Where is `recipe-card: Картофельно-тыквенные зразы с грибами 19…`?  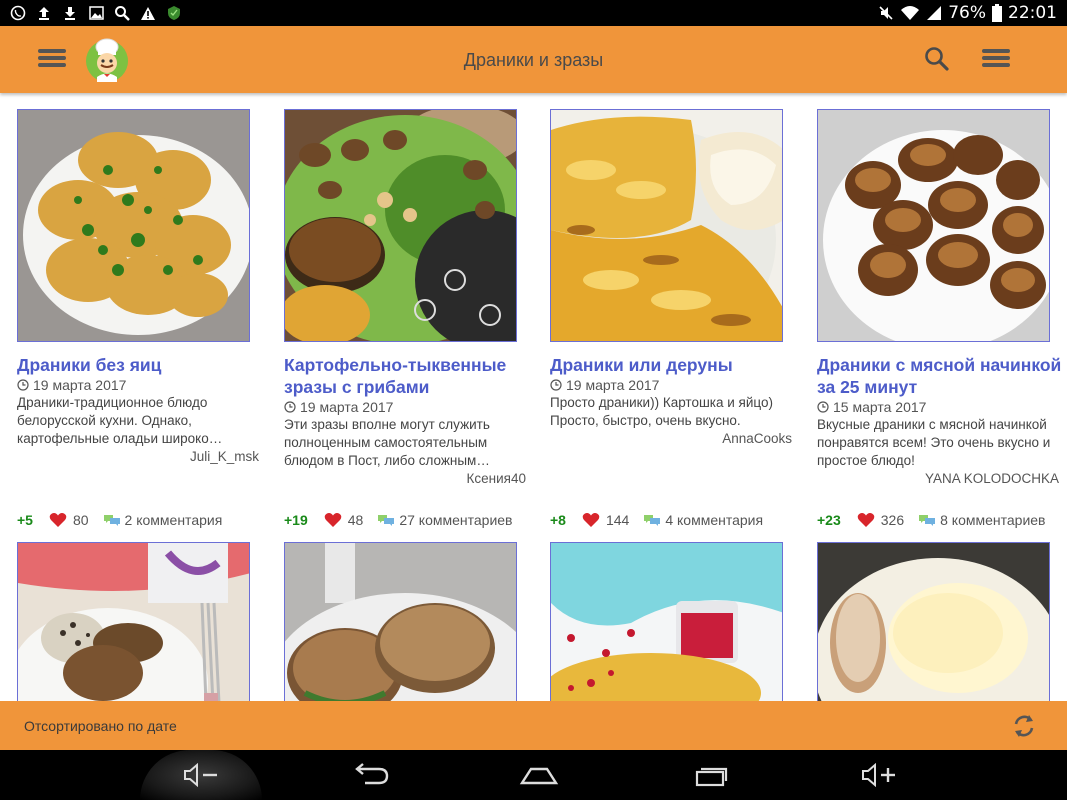
recipe-card: Картофельно-тыквенные зразы с грибами 19… is located at coordinates (409, 318).